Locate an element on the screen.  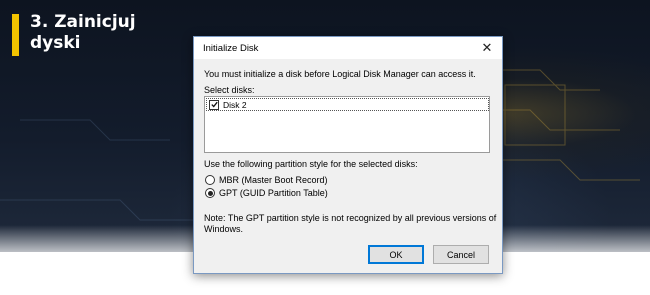
disk-checkbox is located at coordinates (214, 104).